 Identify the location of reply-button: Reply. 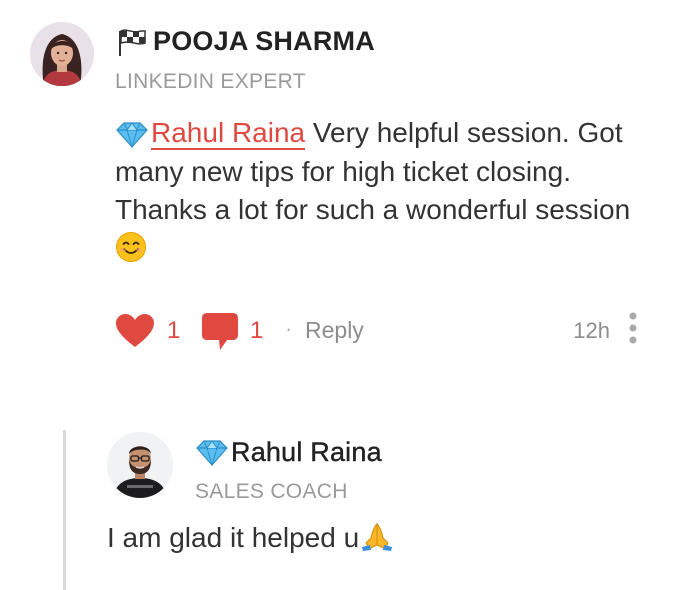
(334, 330).